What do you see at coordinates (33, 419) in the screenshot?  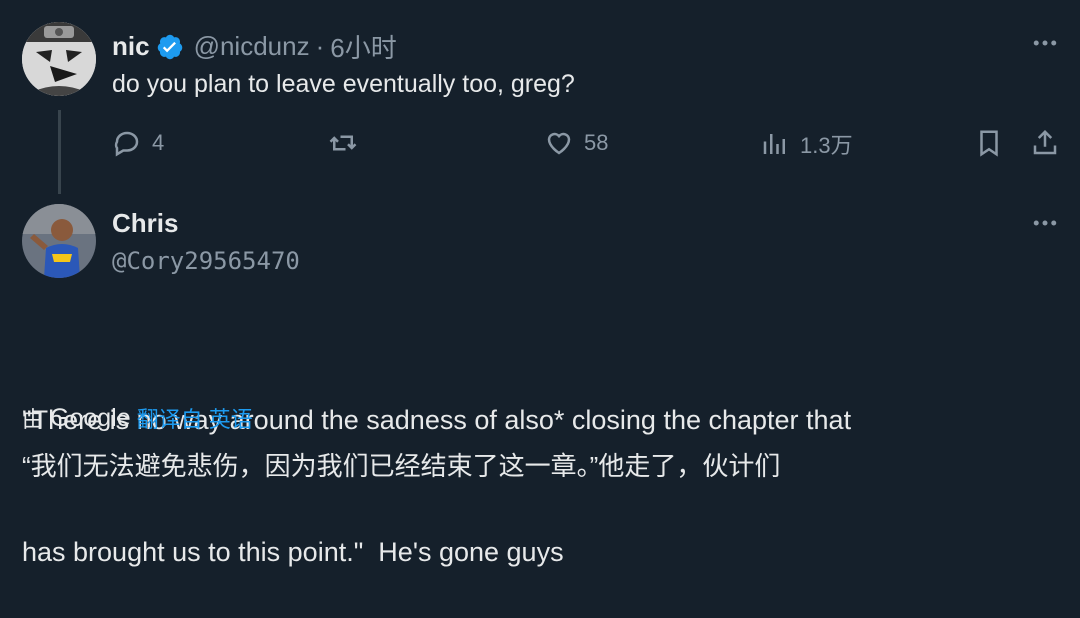 I see `translated-by-label: 由` at bounding box center [33, 419].